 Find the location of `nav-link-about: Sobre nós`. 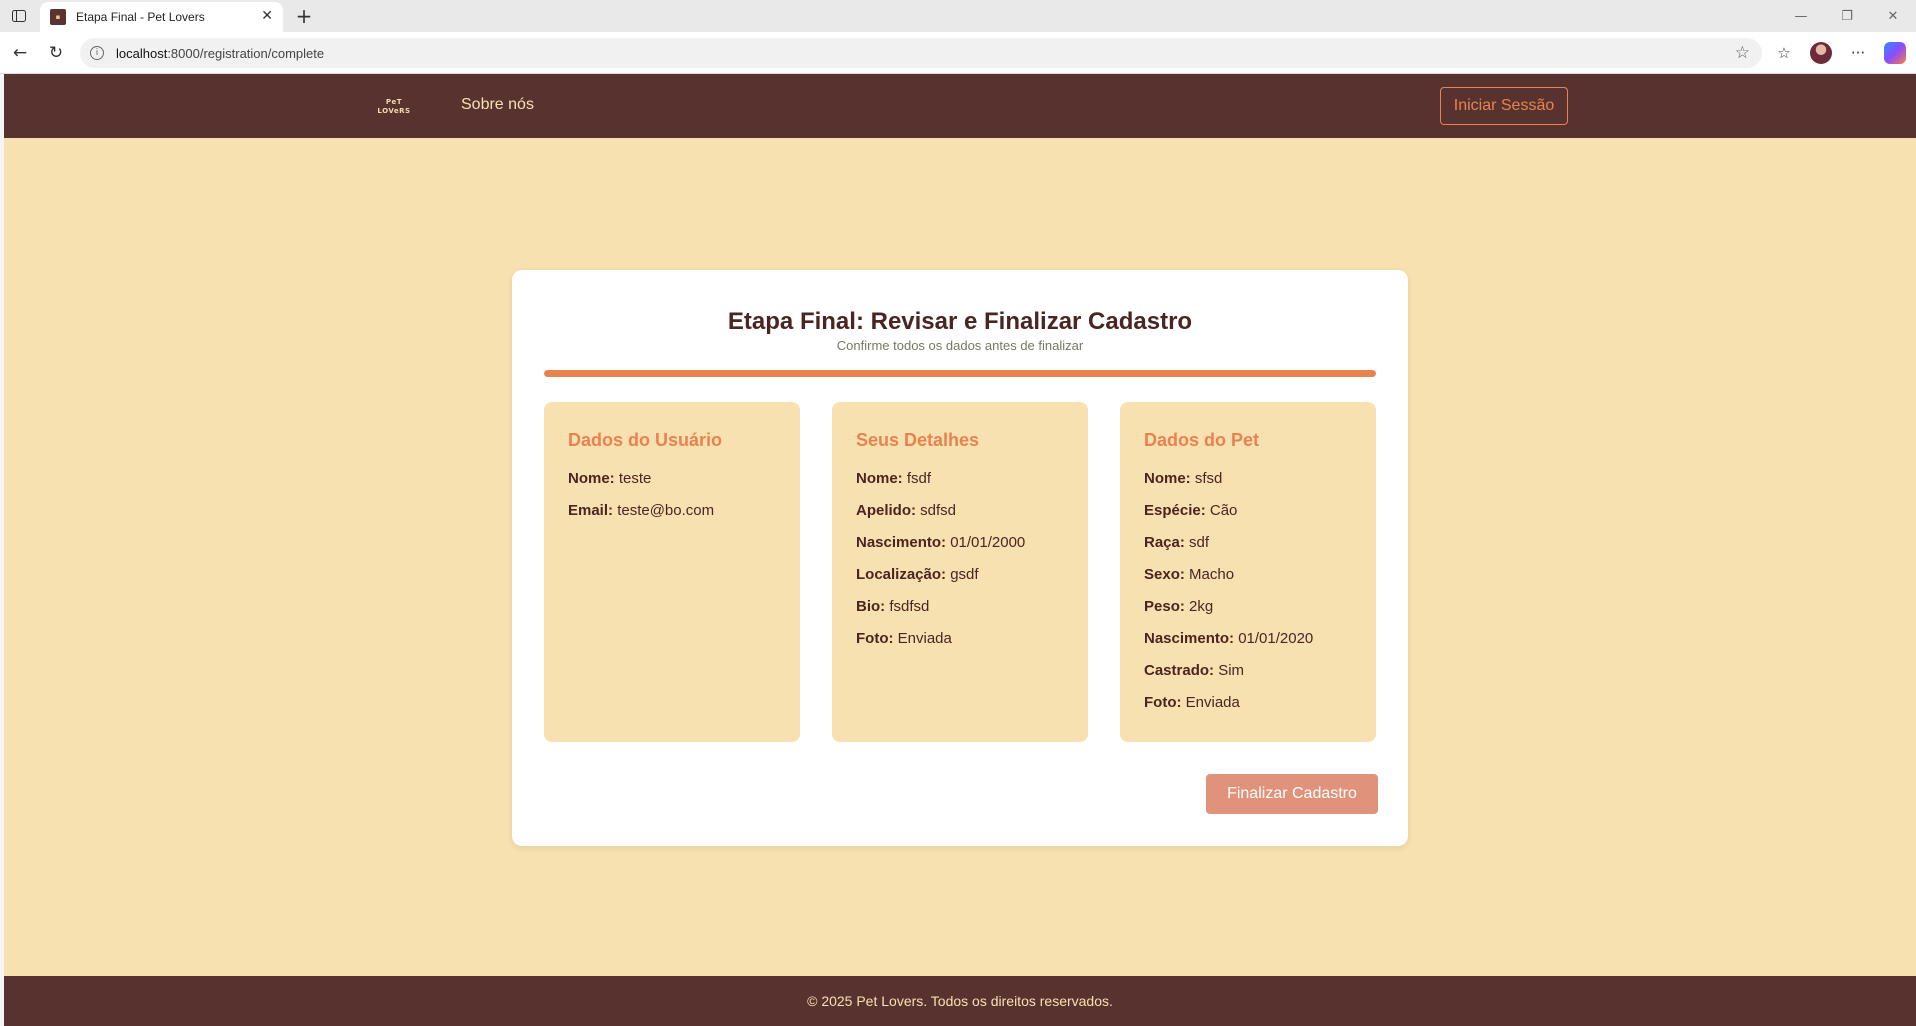

nav-link-about: Sobre nós is located at coordinates (497, 105).